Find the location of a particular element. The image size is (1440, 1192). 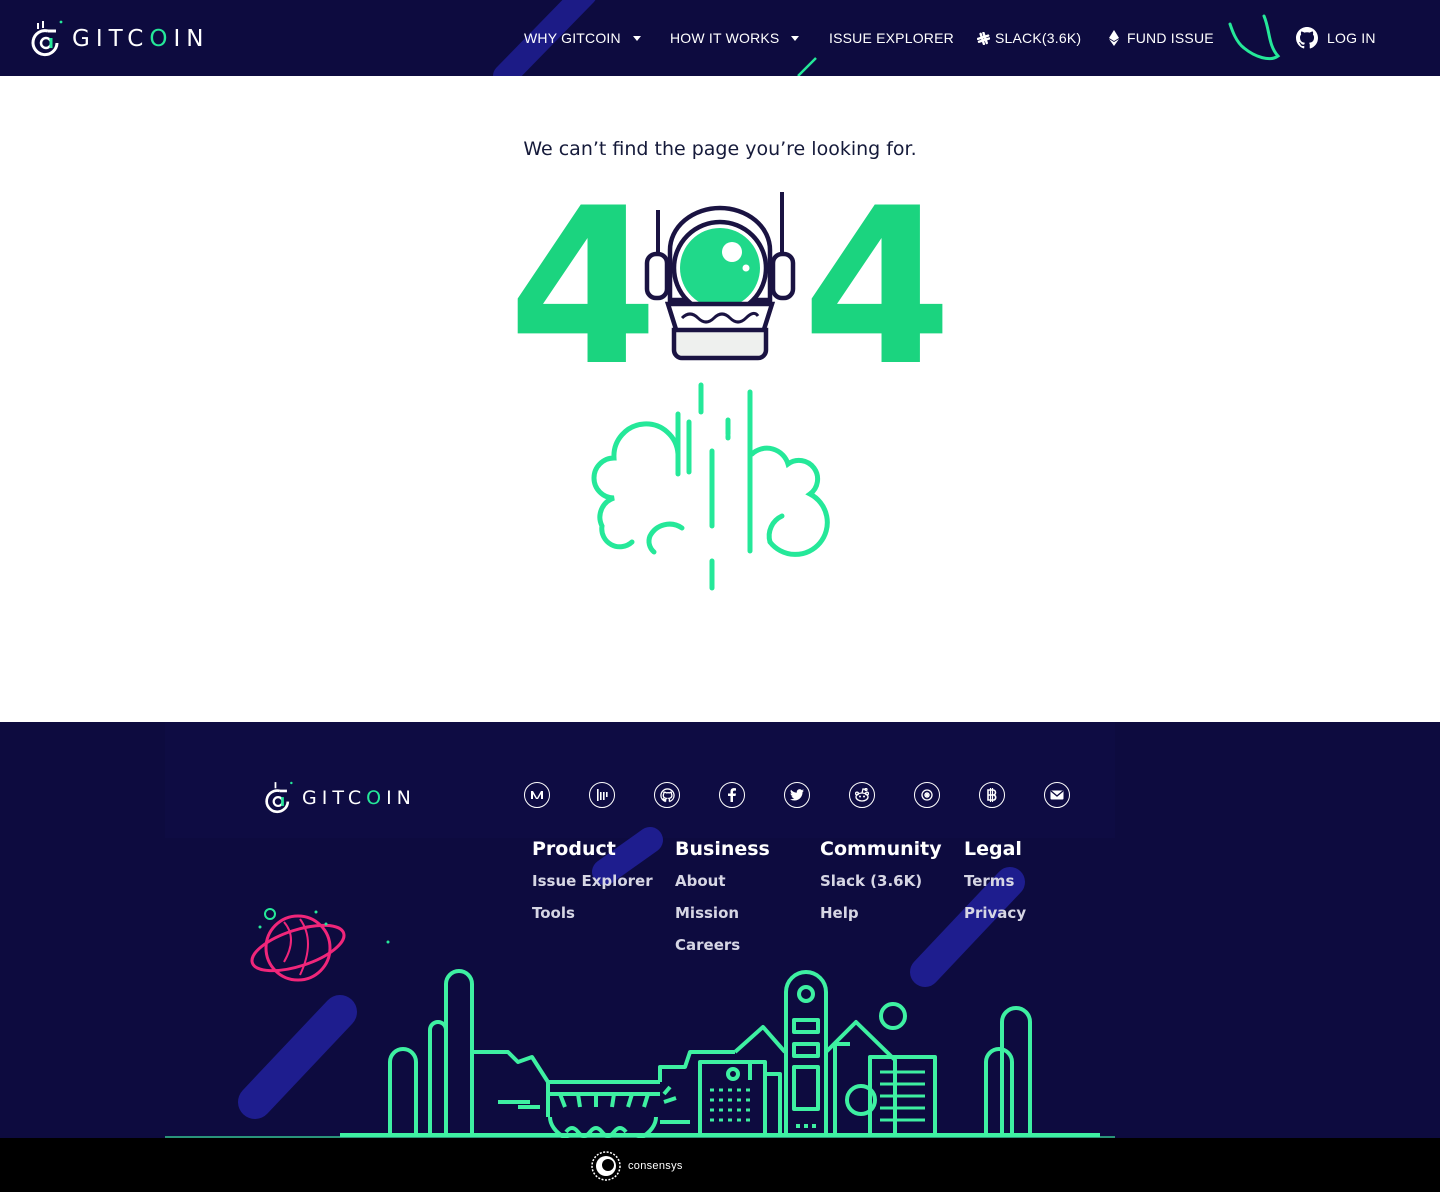

digit-four-right: 4 is located at coordinates (877, 287).